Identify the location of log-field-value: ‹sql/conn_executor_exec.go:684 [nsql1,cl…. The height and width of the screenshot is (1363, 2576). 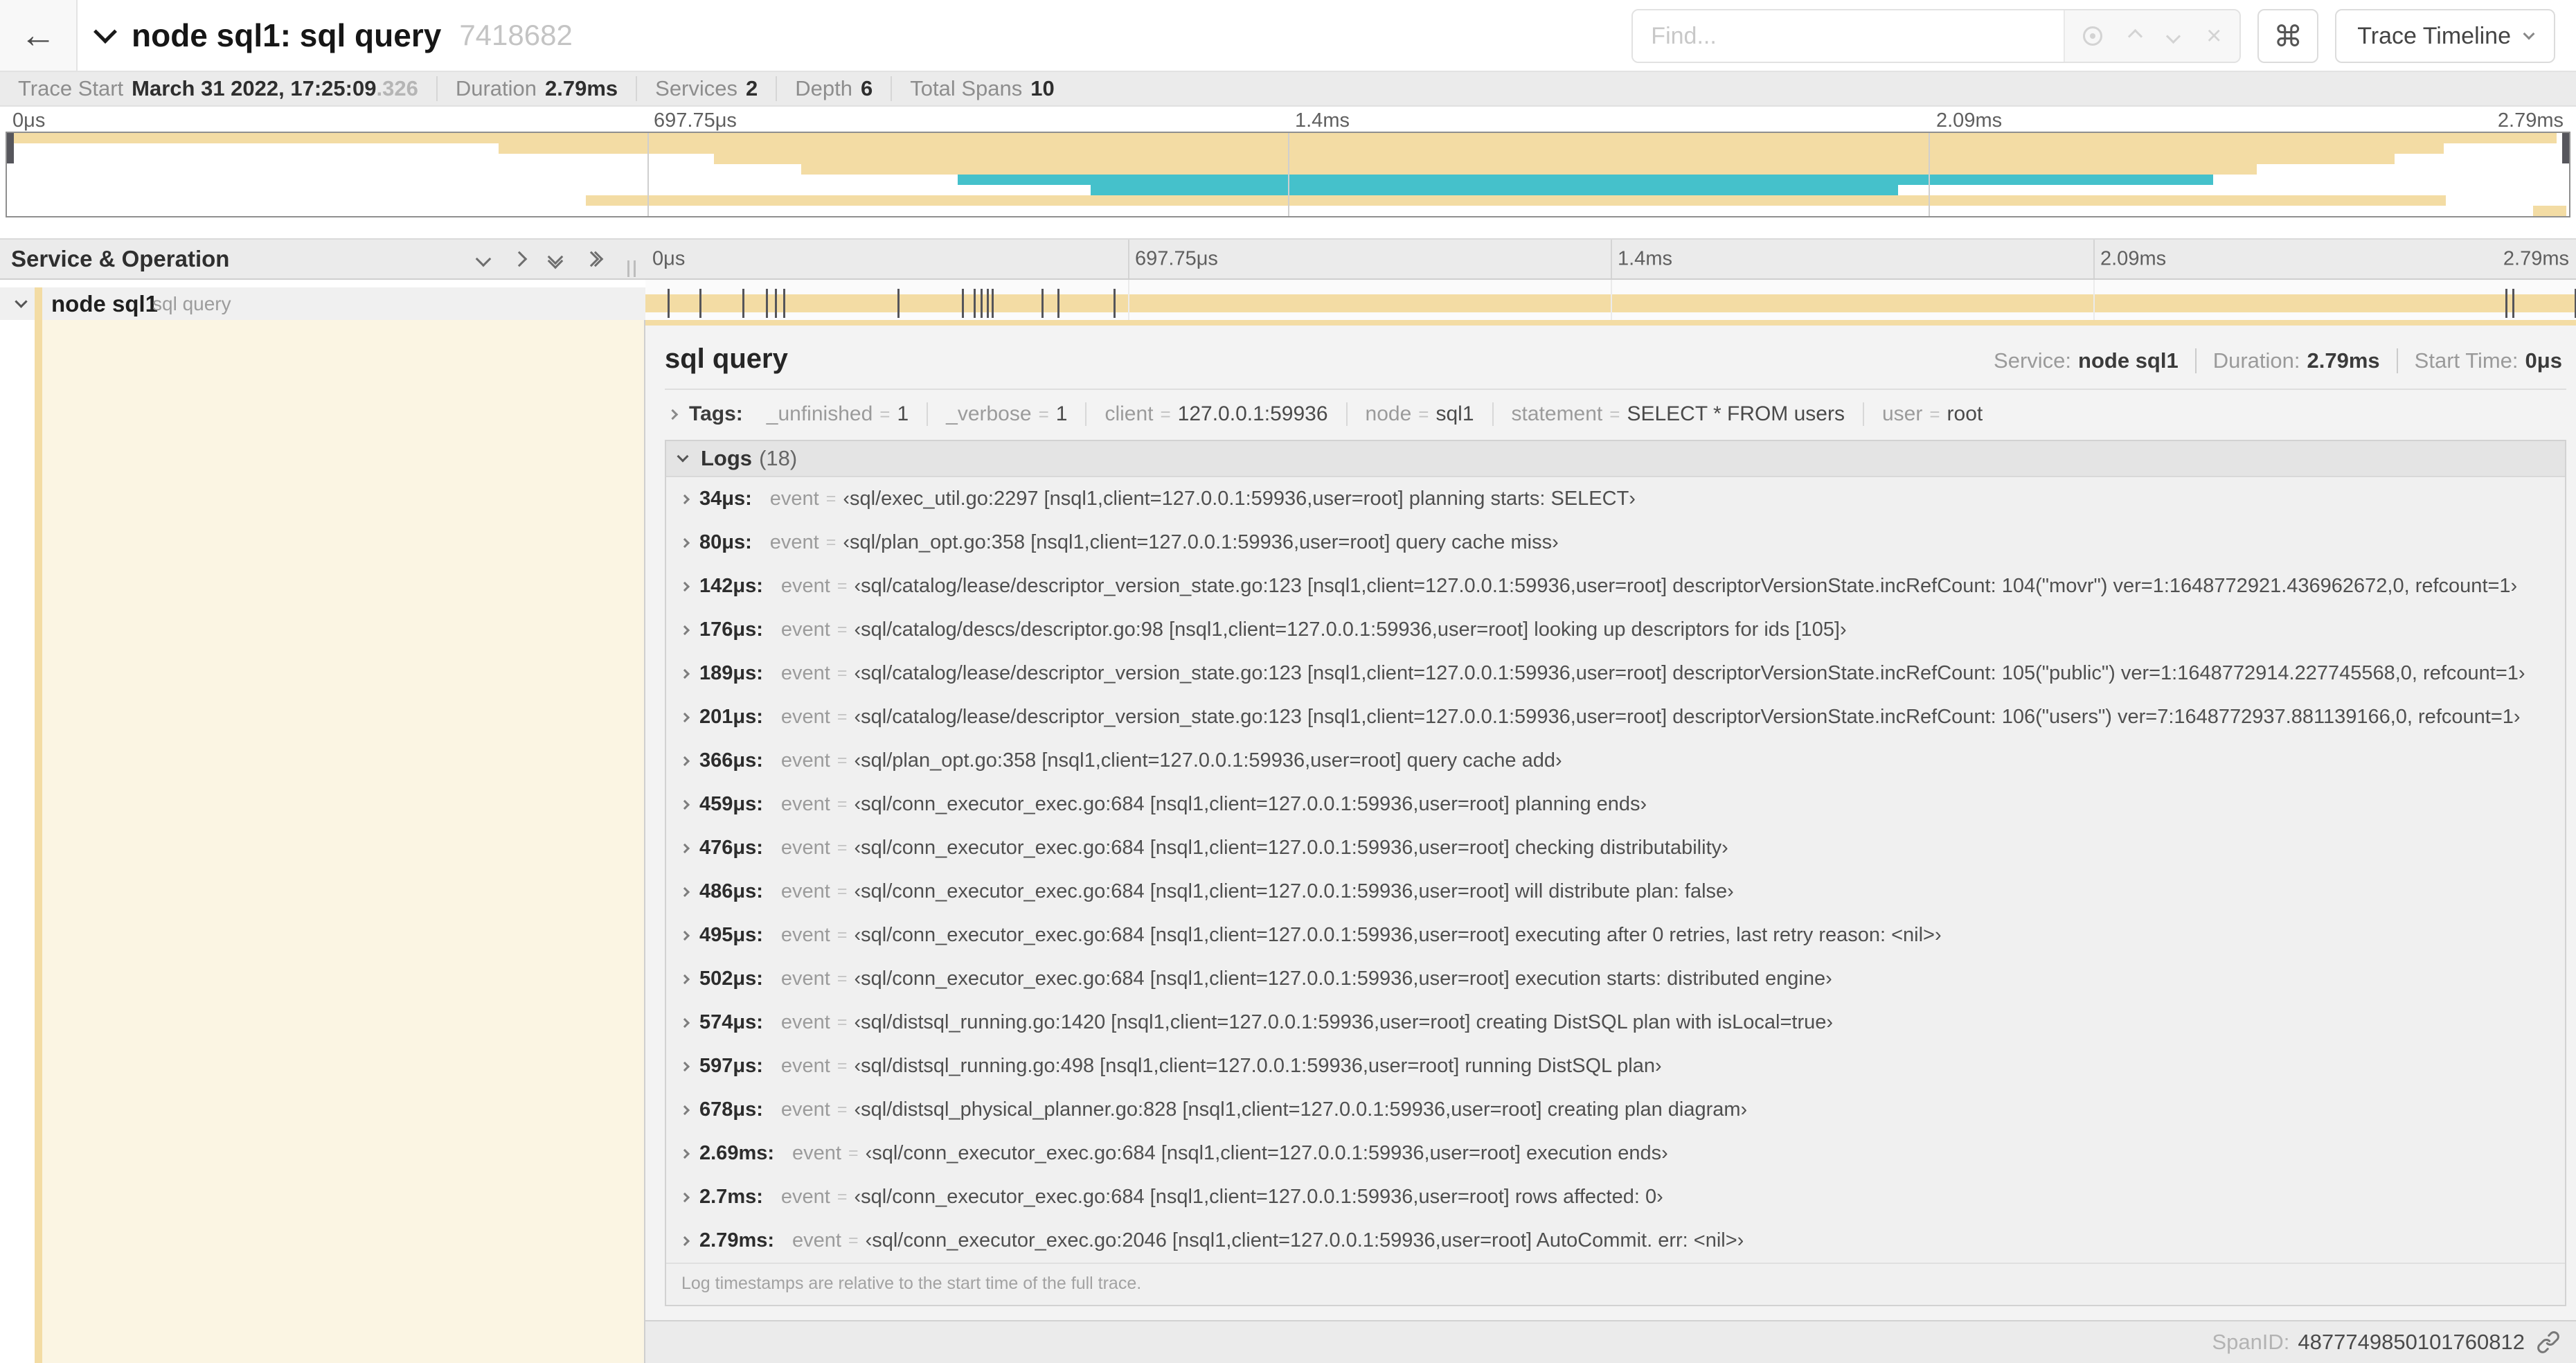
(1250, 804).